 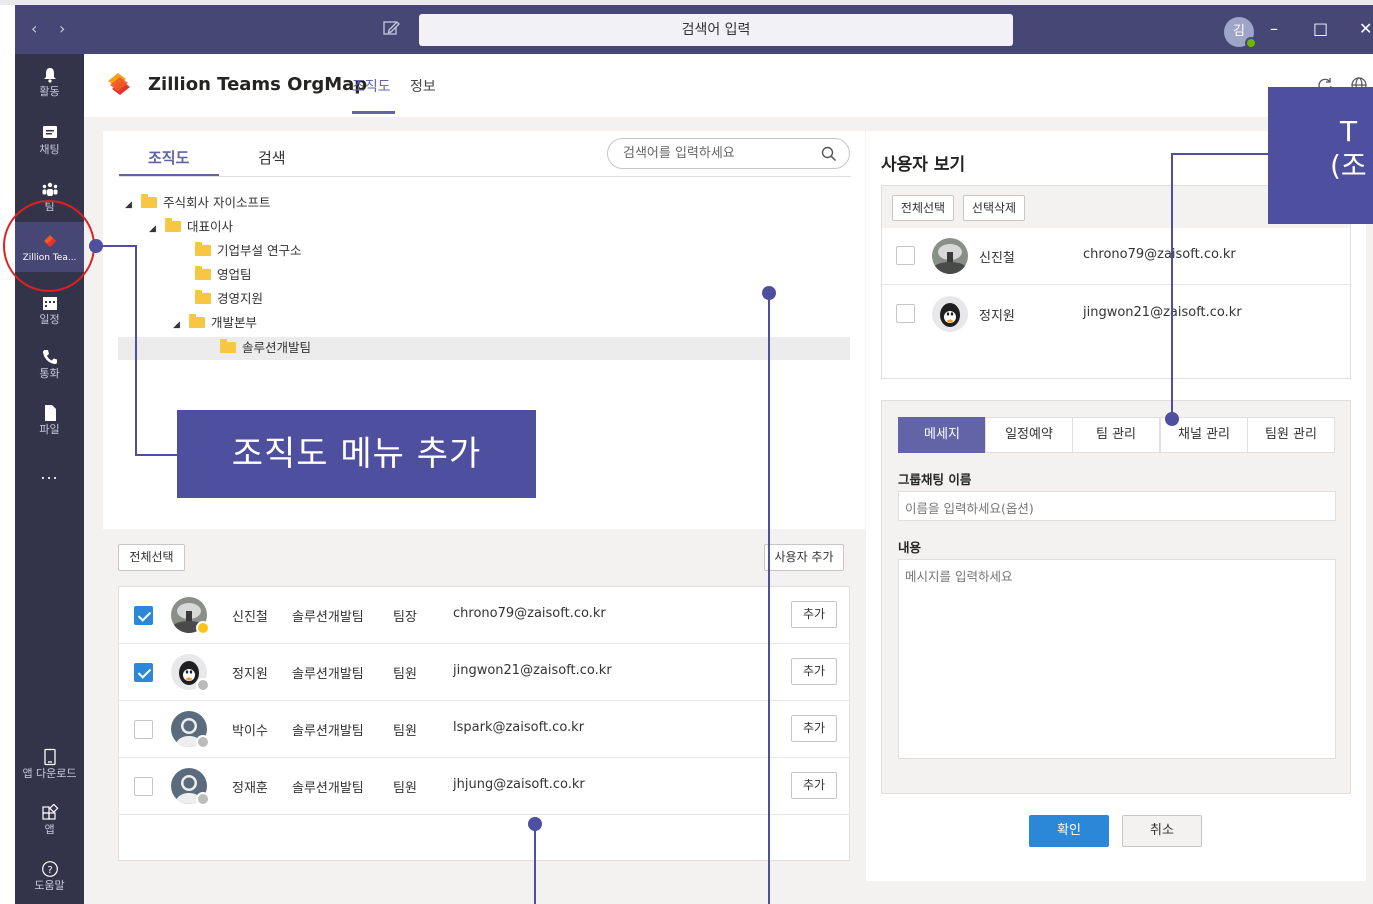 I want to click on maximize-icon: □, so click(x=1320, y=28).